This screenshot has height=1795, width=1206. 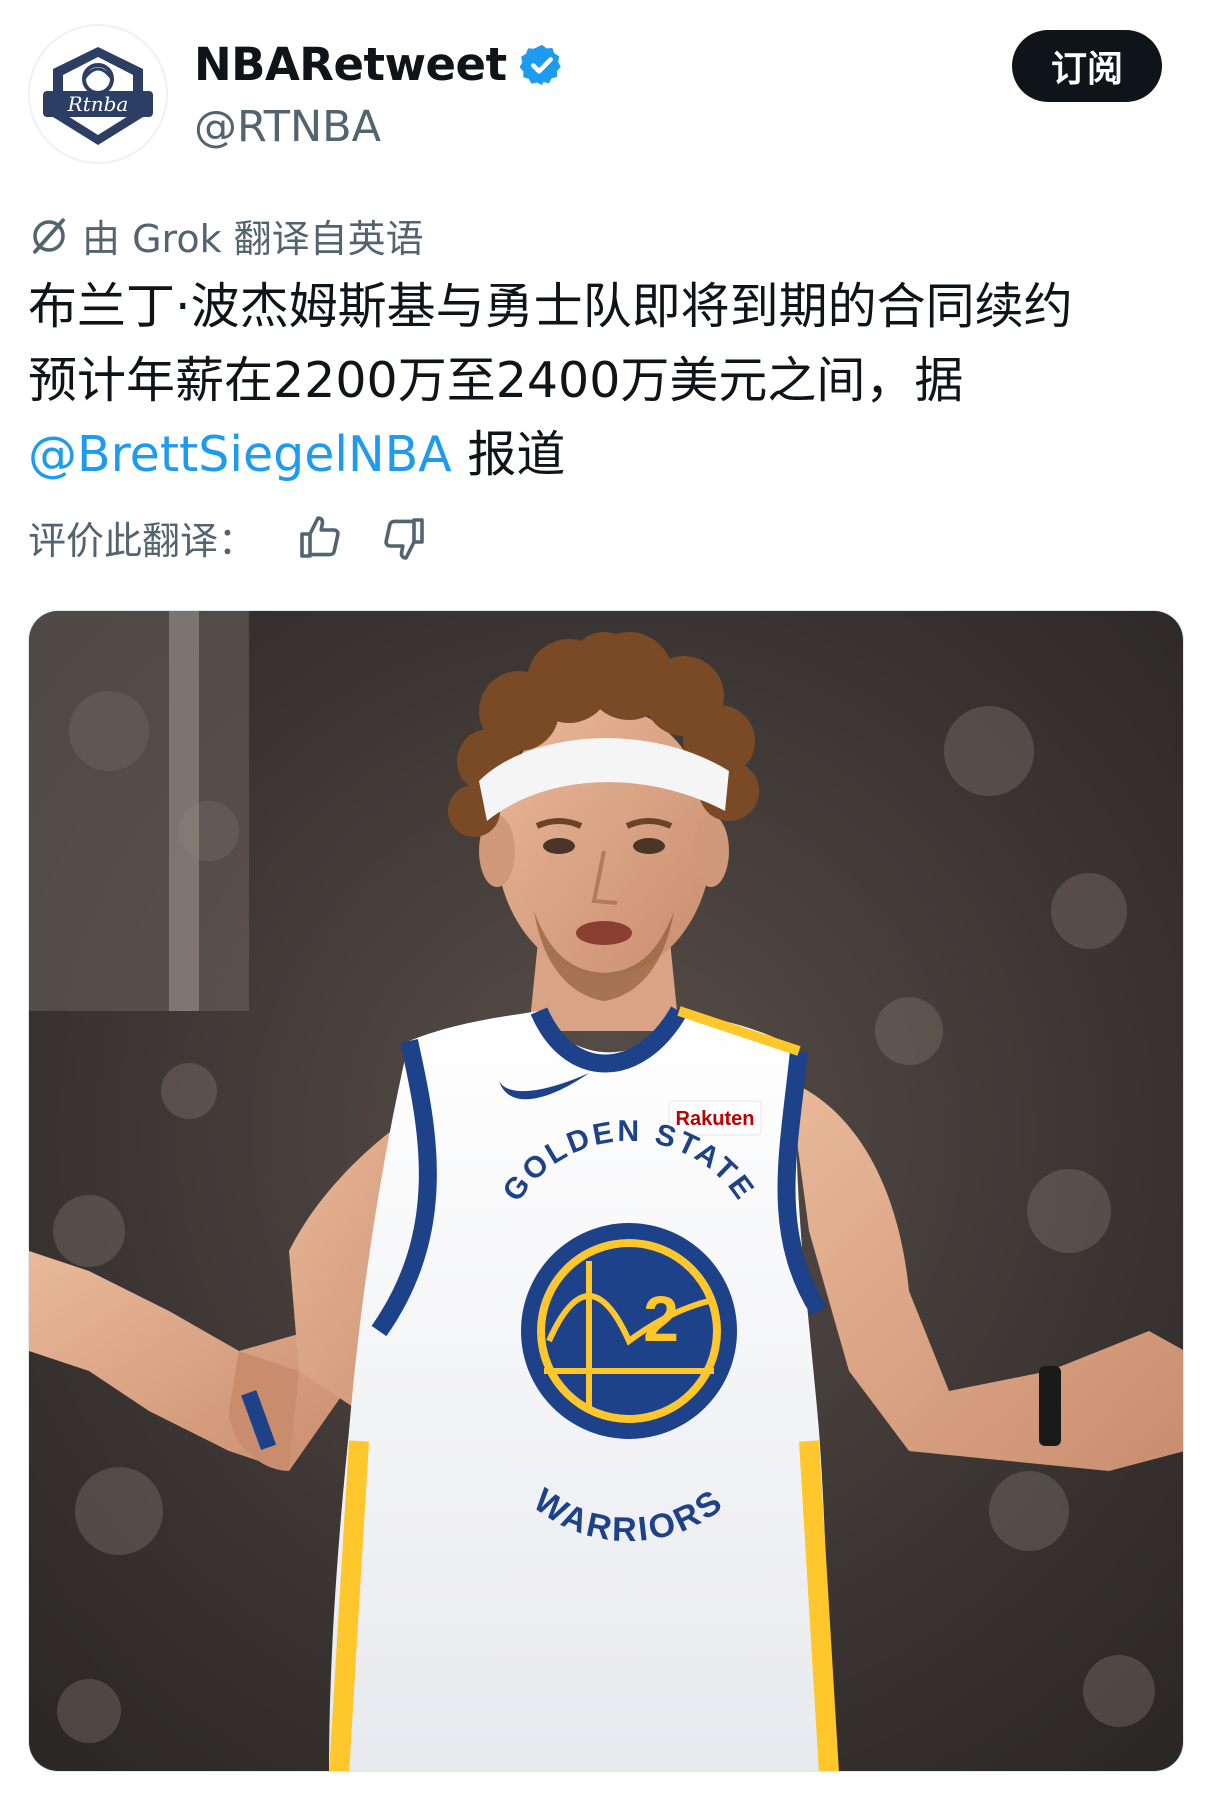 What do you see at coordinates (603, 455) in the screenshot?
I see `tweet-line-3: @BrettSiegelNBA 报道` at bounding box center [603, 455].